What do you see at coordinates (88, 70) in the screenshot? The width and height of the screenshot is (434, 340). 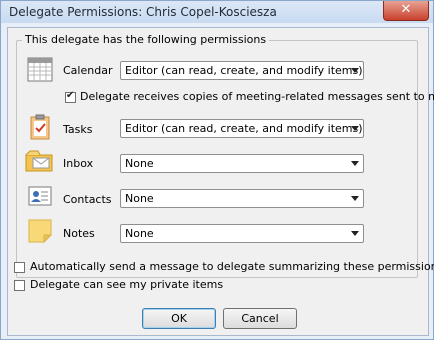 I see `calendar-label: Calendar` at bounding box center [88, 70].